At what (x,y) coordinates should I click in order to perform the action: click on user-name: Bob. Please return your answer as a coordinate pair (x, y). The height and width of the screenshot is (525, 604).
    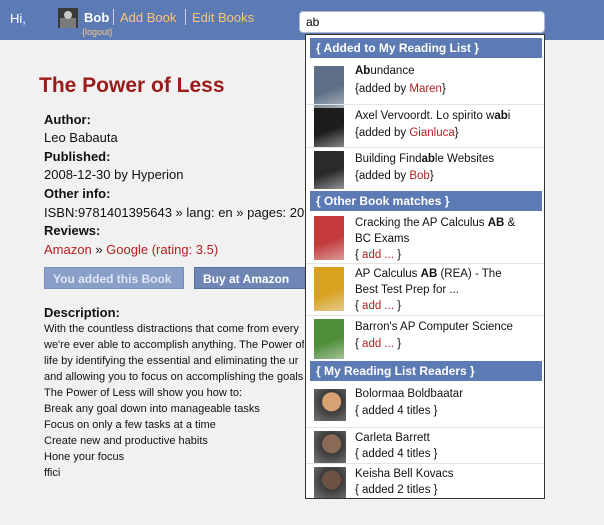
    Looking at the image, I should click on (96, 17).